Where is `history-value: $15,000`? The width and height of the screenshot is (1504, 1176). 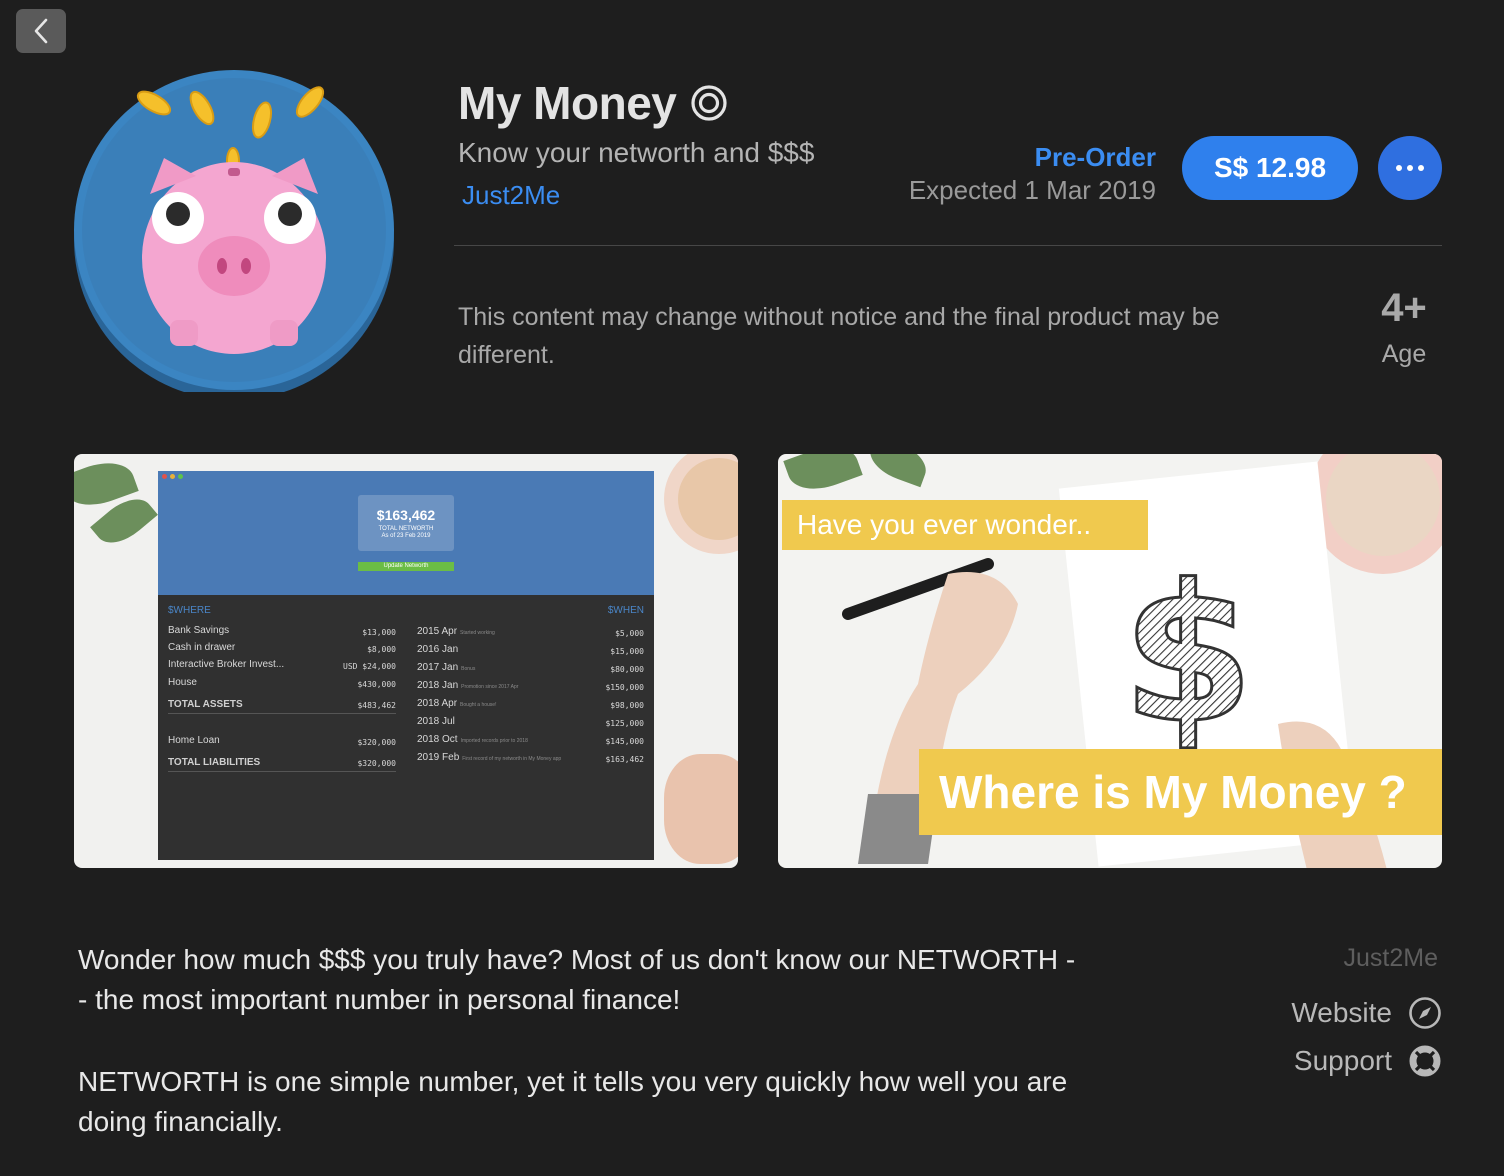
history-value: $15,000 is located at coordinates (627, 651).